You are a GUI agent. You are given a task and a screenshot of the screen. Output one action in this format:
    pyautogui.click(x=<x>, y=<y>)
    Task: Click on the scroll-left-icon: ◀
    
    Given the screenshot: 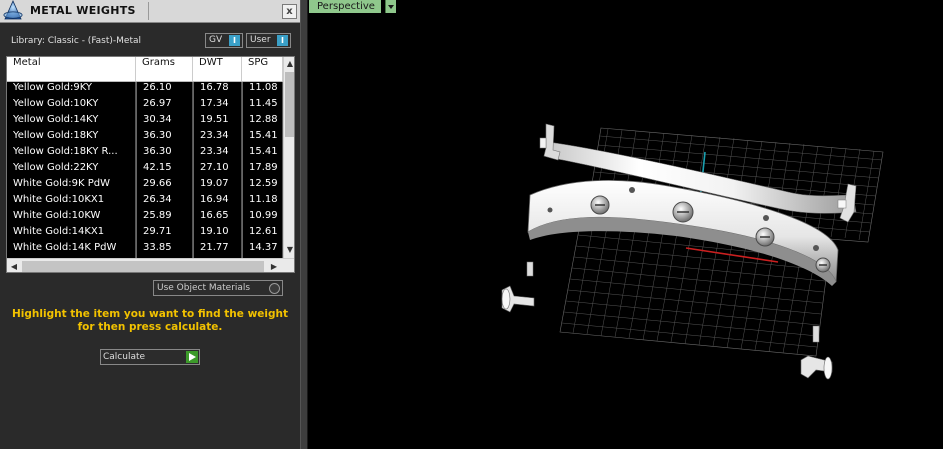 What is the action you would take?
    pyautogui.click(x=14, y=265)
    